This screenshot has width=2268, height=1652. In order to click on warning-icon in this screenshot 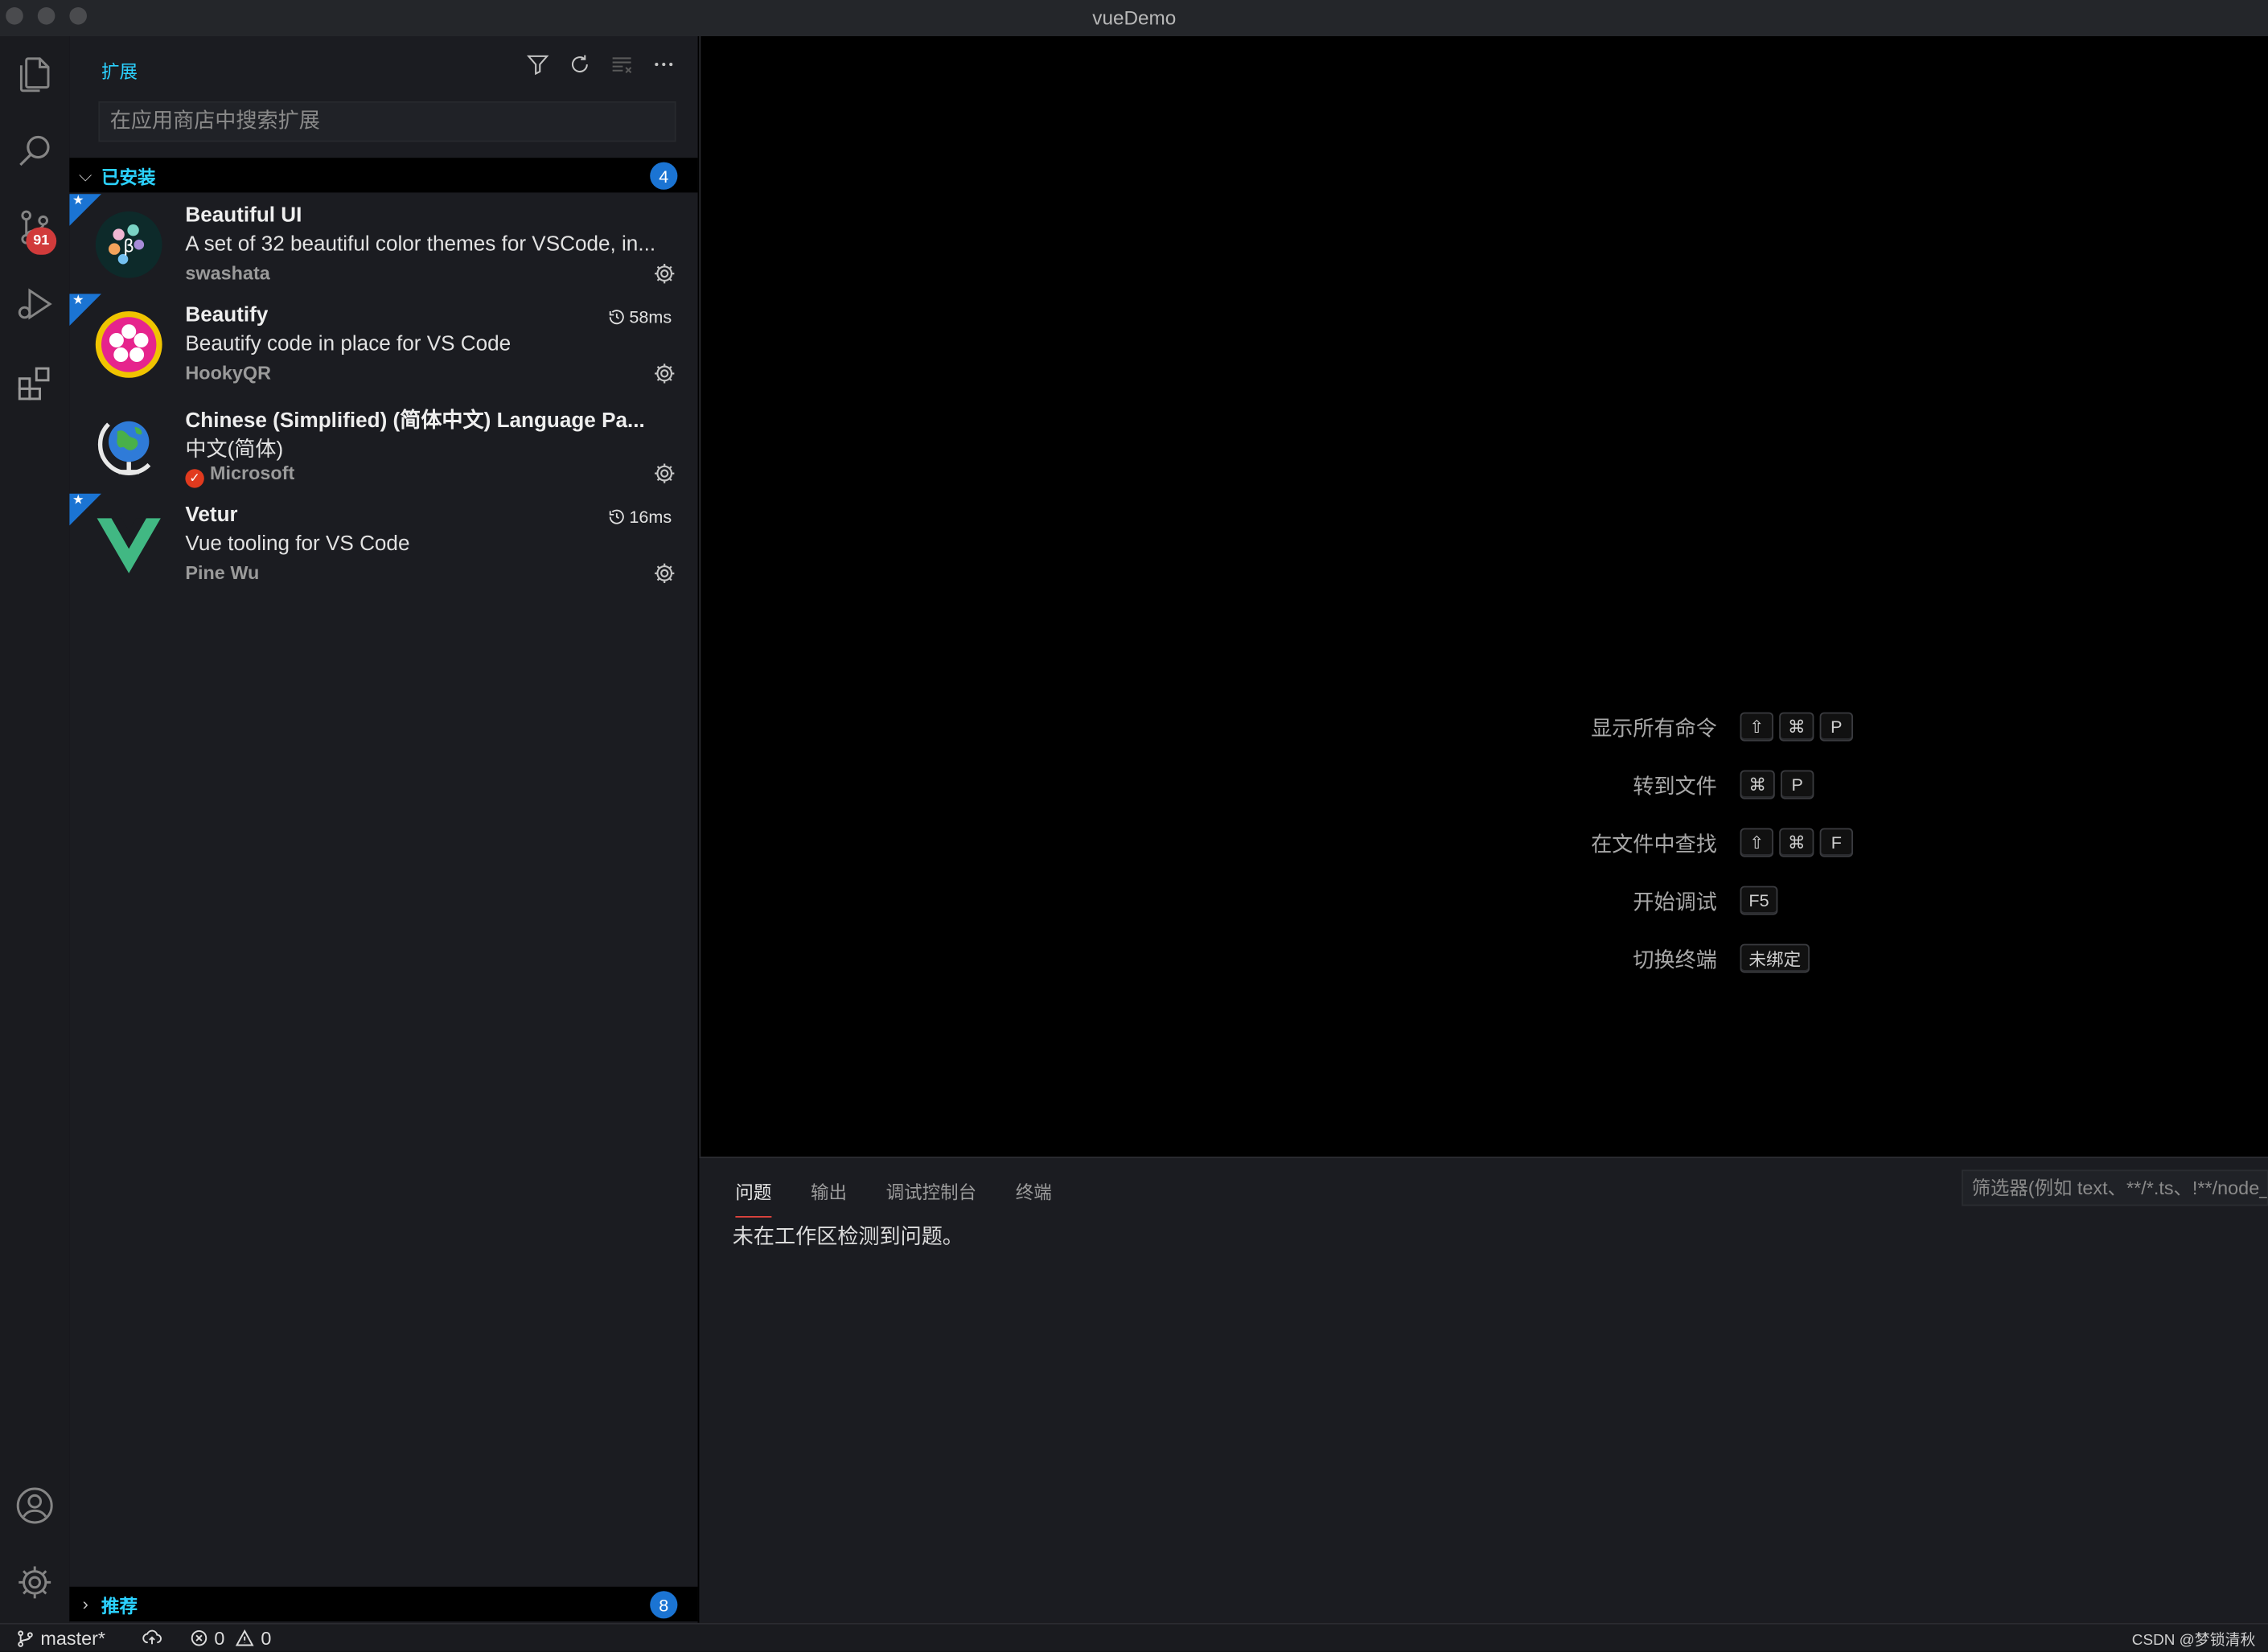, I will do `click(246, 1637)`.